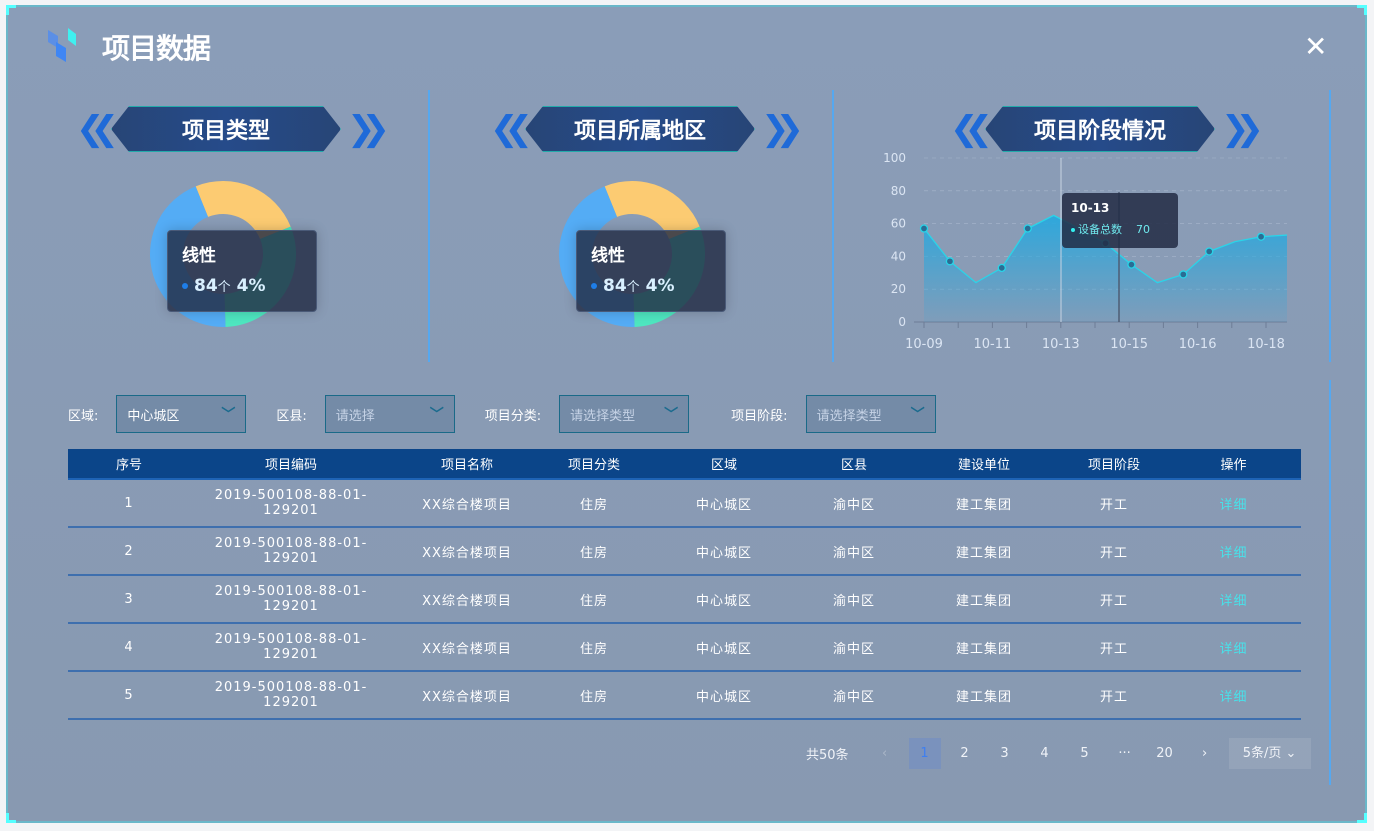 Image resolution: width=1374 pixels, height=831 pixels. I want to click on stage-select: 请选择类型 ﹀, so click(870, 414).